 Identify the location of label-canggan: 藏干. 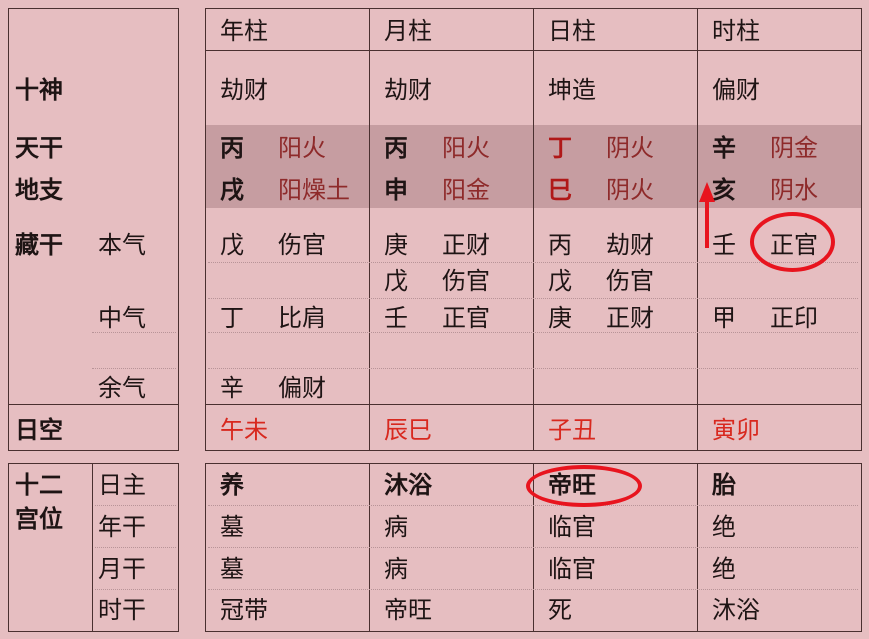
(39, 245).